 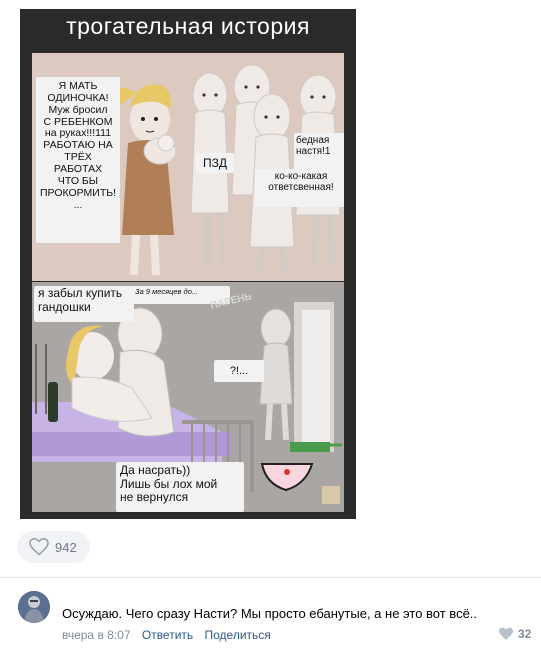 What do you see at coordinates (66, 547) in the screenshot?
I see `like-count: 942` at bounding box center [66, 547].